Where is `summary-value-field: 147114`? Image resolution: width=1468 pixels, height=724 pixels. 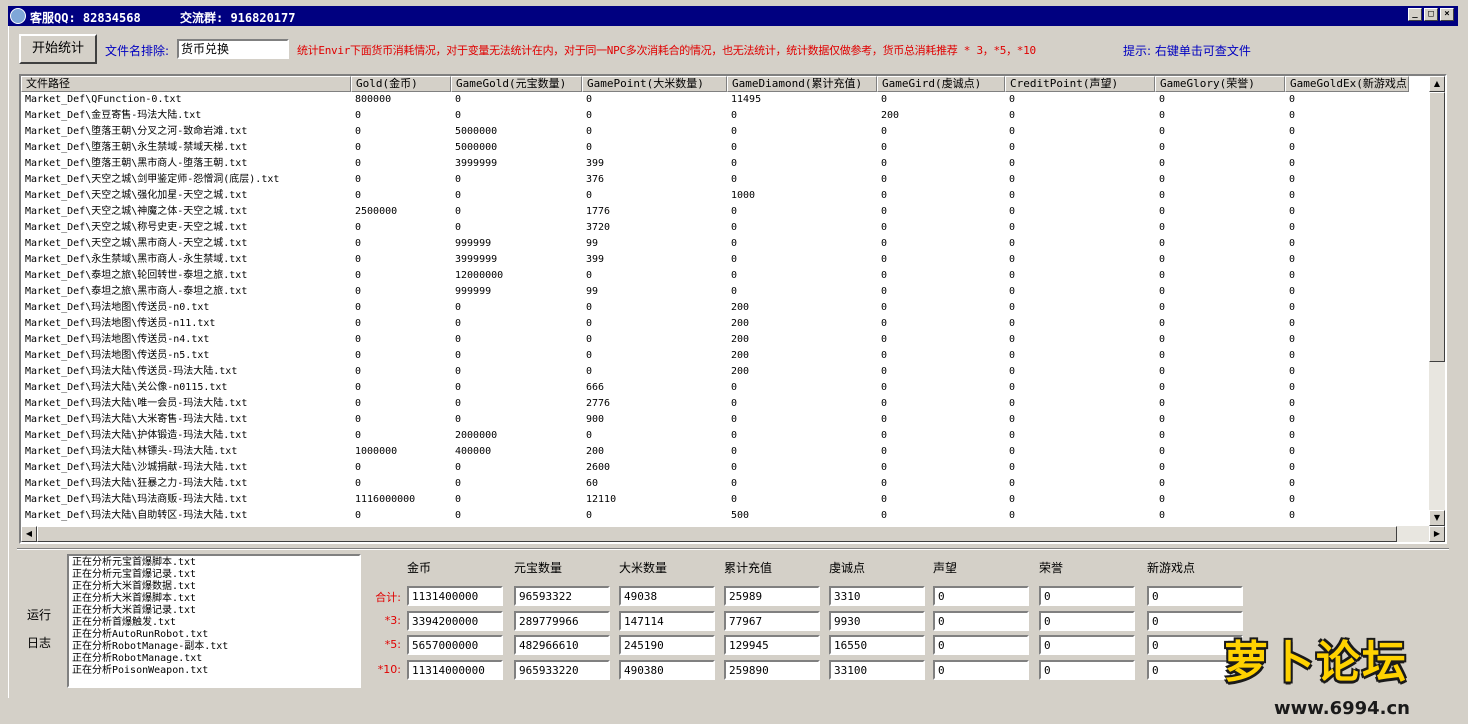 summary-value-field: 147114 is located at coordinates (667, 621).